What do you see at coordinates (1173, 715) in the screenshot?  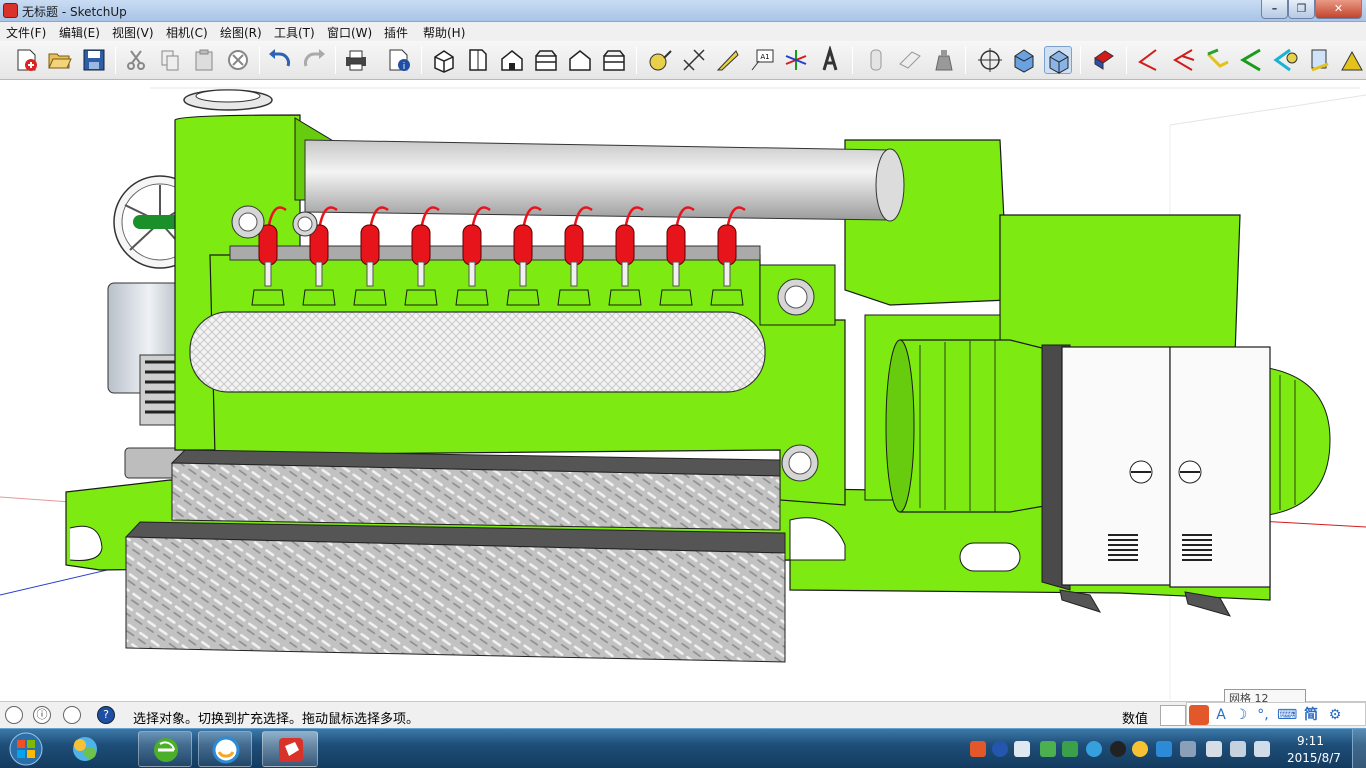 I see `measurements-input` at bounding box center [1173, 715].